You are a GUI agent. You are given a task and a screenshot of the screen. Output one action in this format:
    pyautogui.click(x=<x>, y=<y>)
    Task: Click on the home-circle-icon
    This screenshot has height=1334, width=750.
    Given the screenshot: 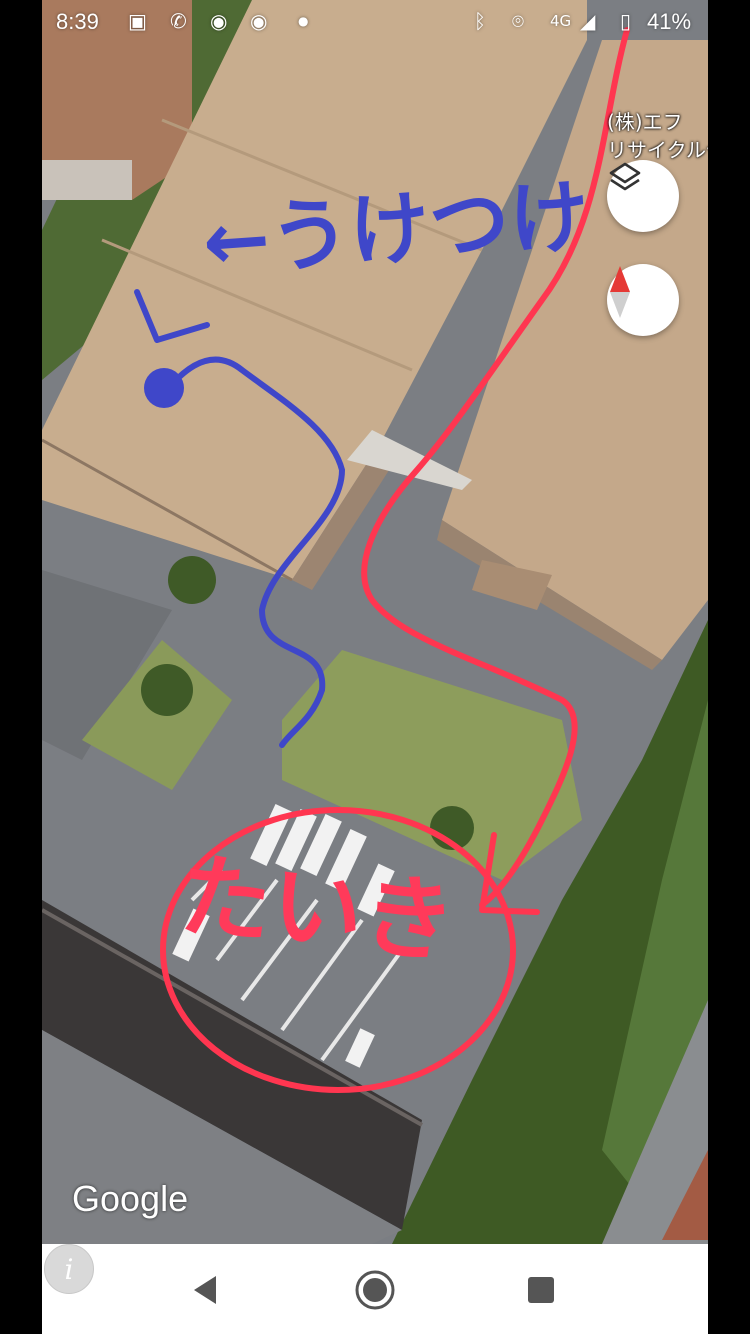 What is the action you would take?
    pyautogui.click(x=375, y=1290)
    